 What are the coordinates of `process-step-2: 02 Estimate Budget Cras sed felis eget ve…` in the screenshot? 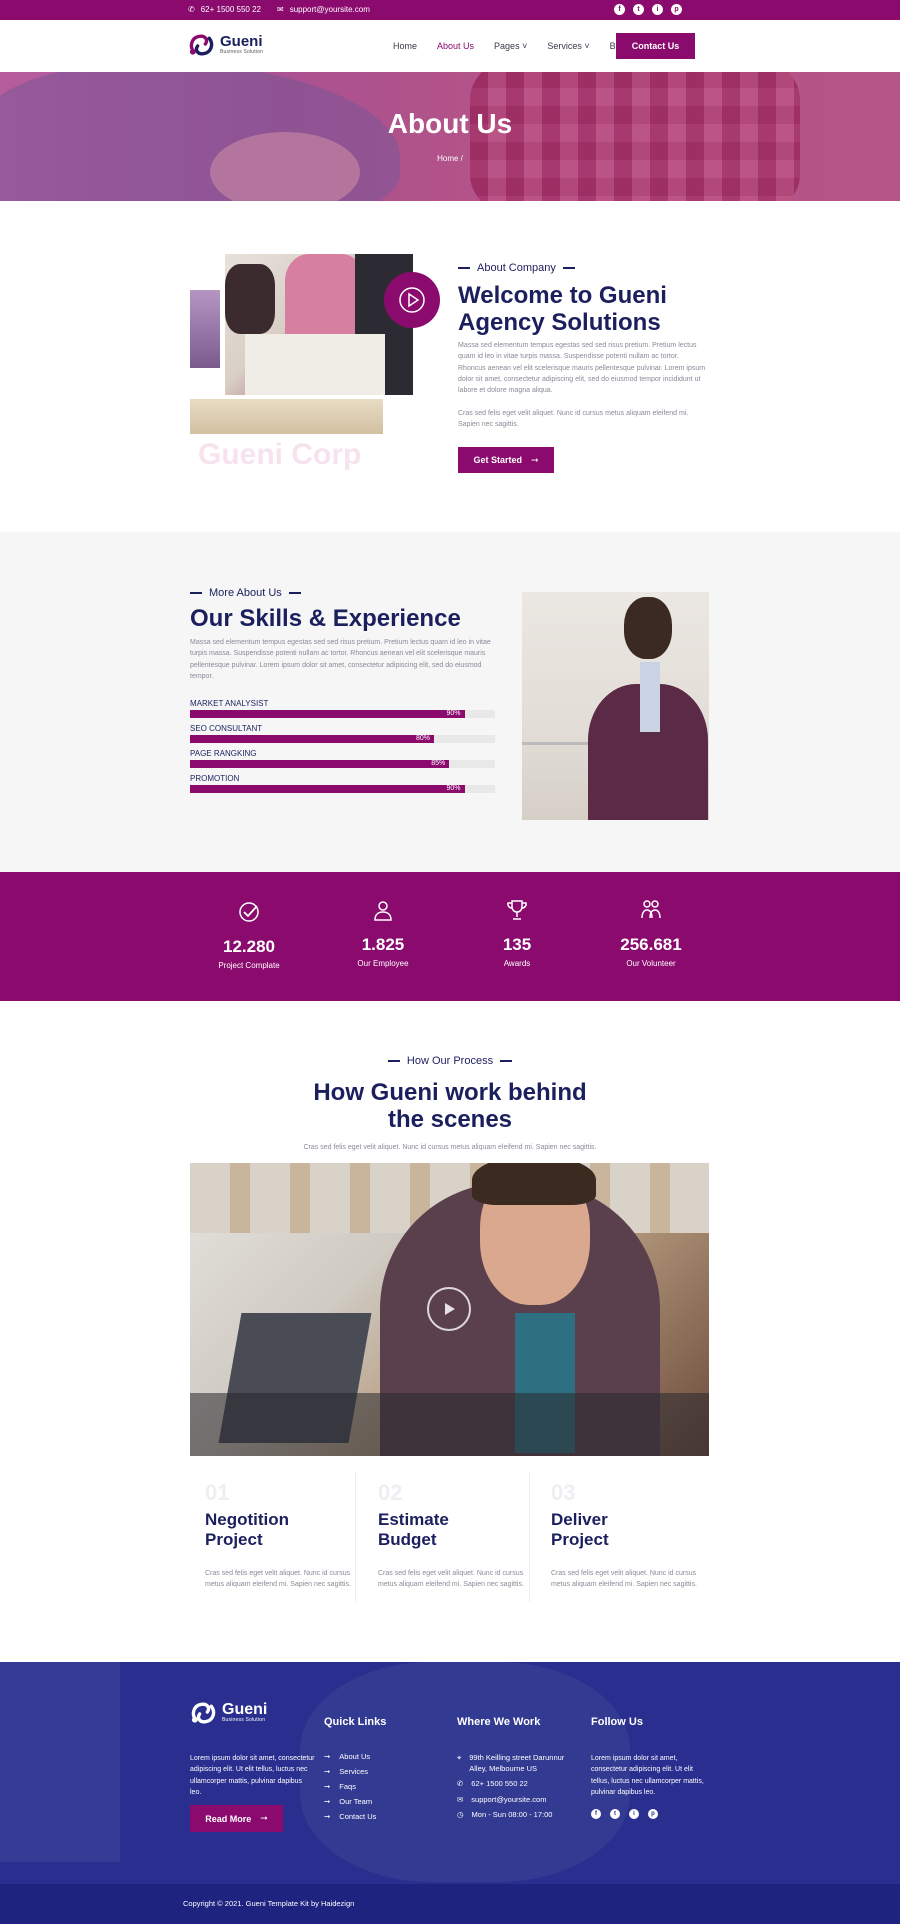 It's located at (451, 1534).